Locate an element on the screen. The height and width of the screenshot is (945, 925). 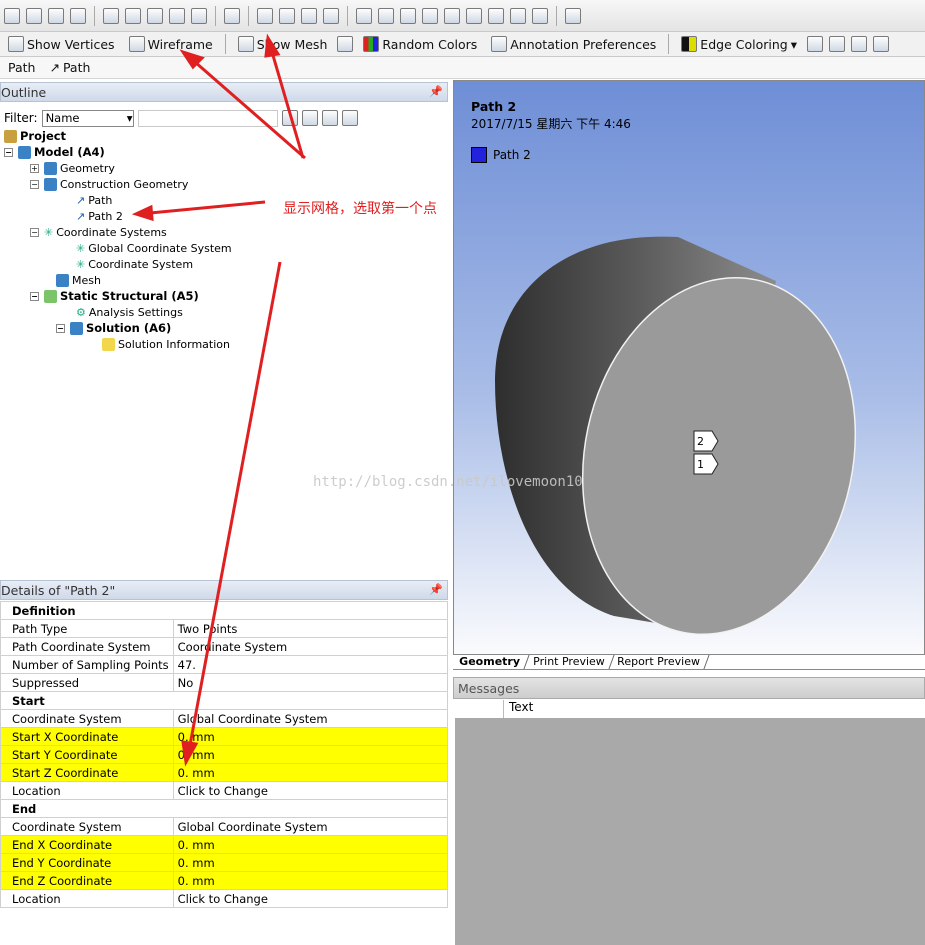
details-section-start: Start is located at coordinates (224, 700).